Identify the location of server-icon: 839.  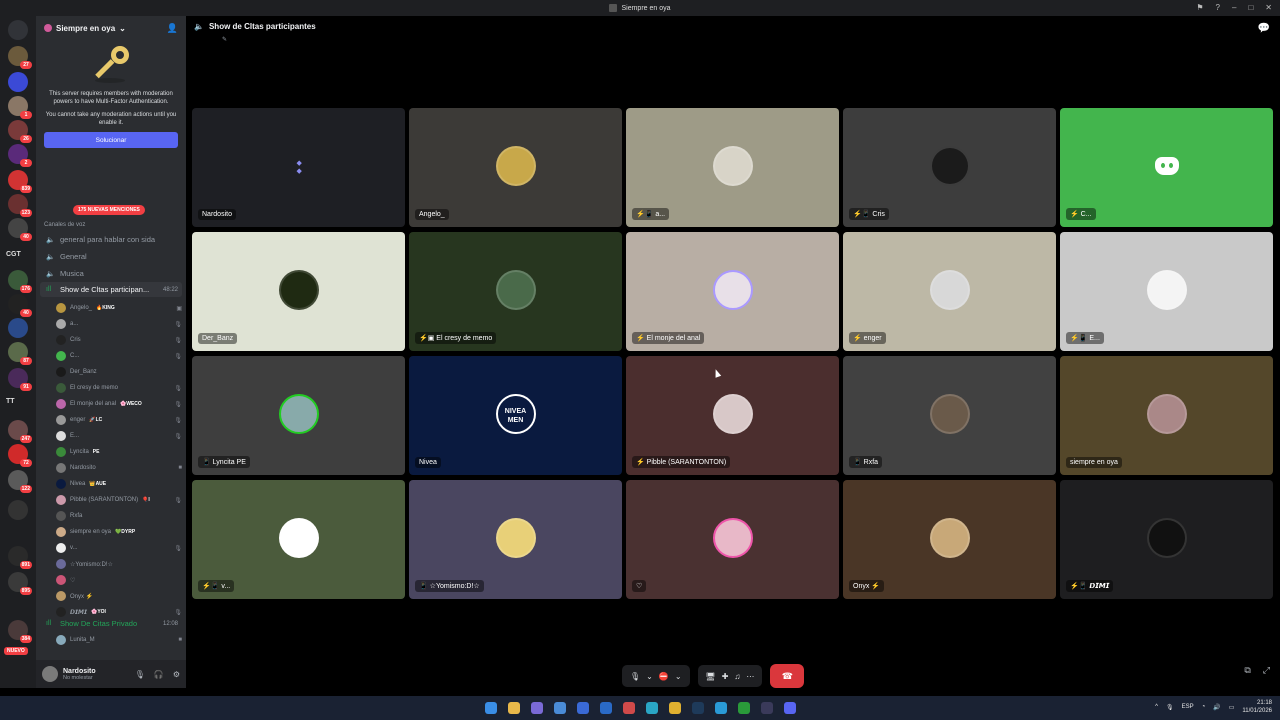
(20, 181).